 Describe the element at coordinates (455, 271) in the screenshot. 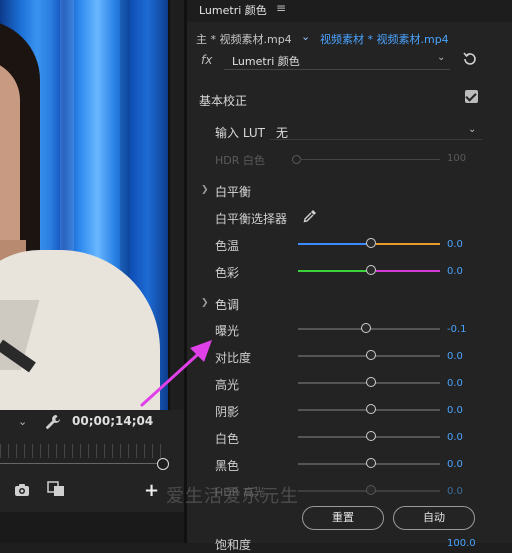

I see `tint-value: 0.0` at that location.